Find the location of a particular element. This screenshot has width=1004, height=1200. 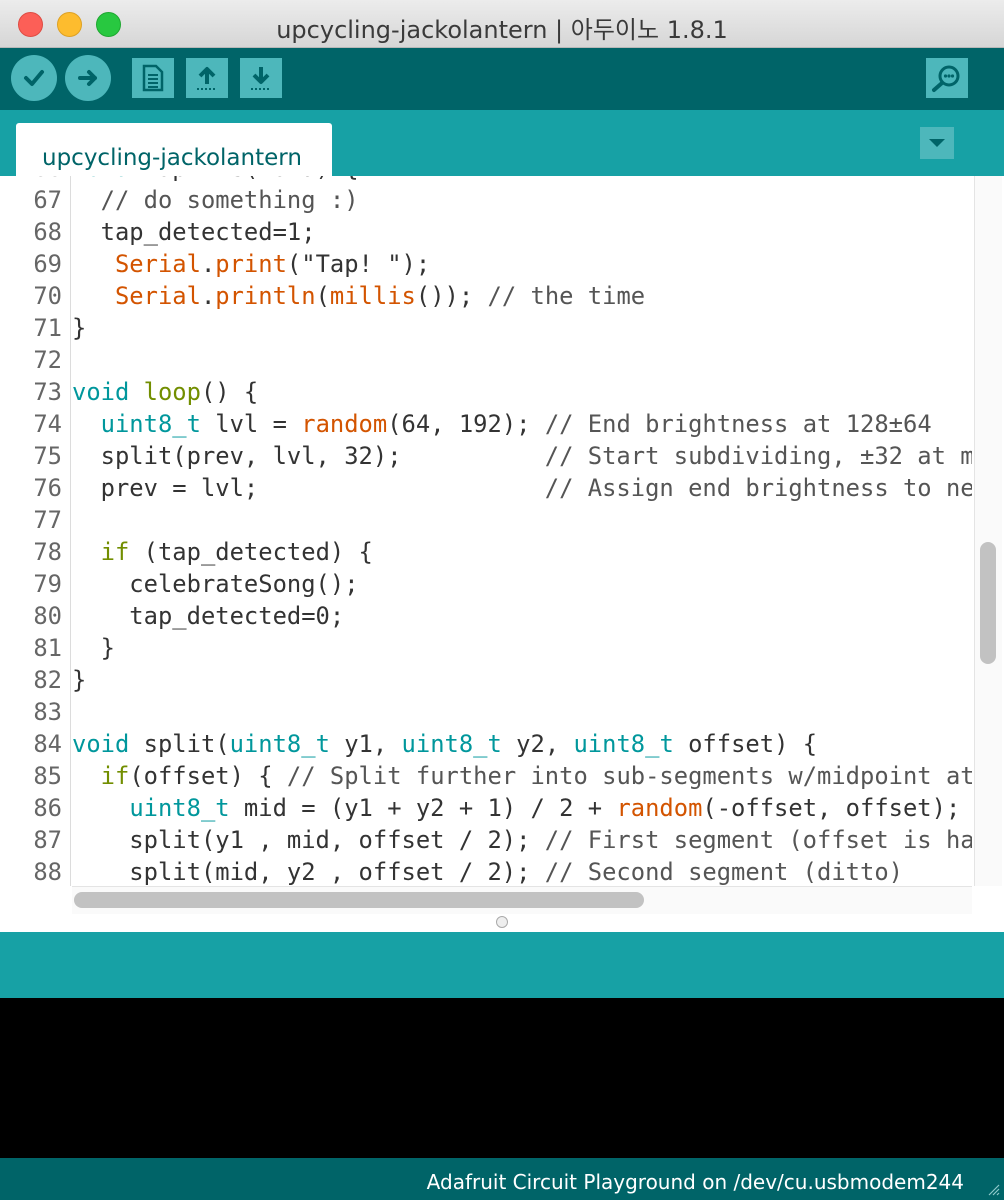

line-number: 72 is located at coordinates (47, 360).